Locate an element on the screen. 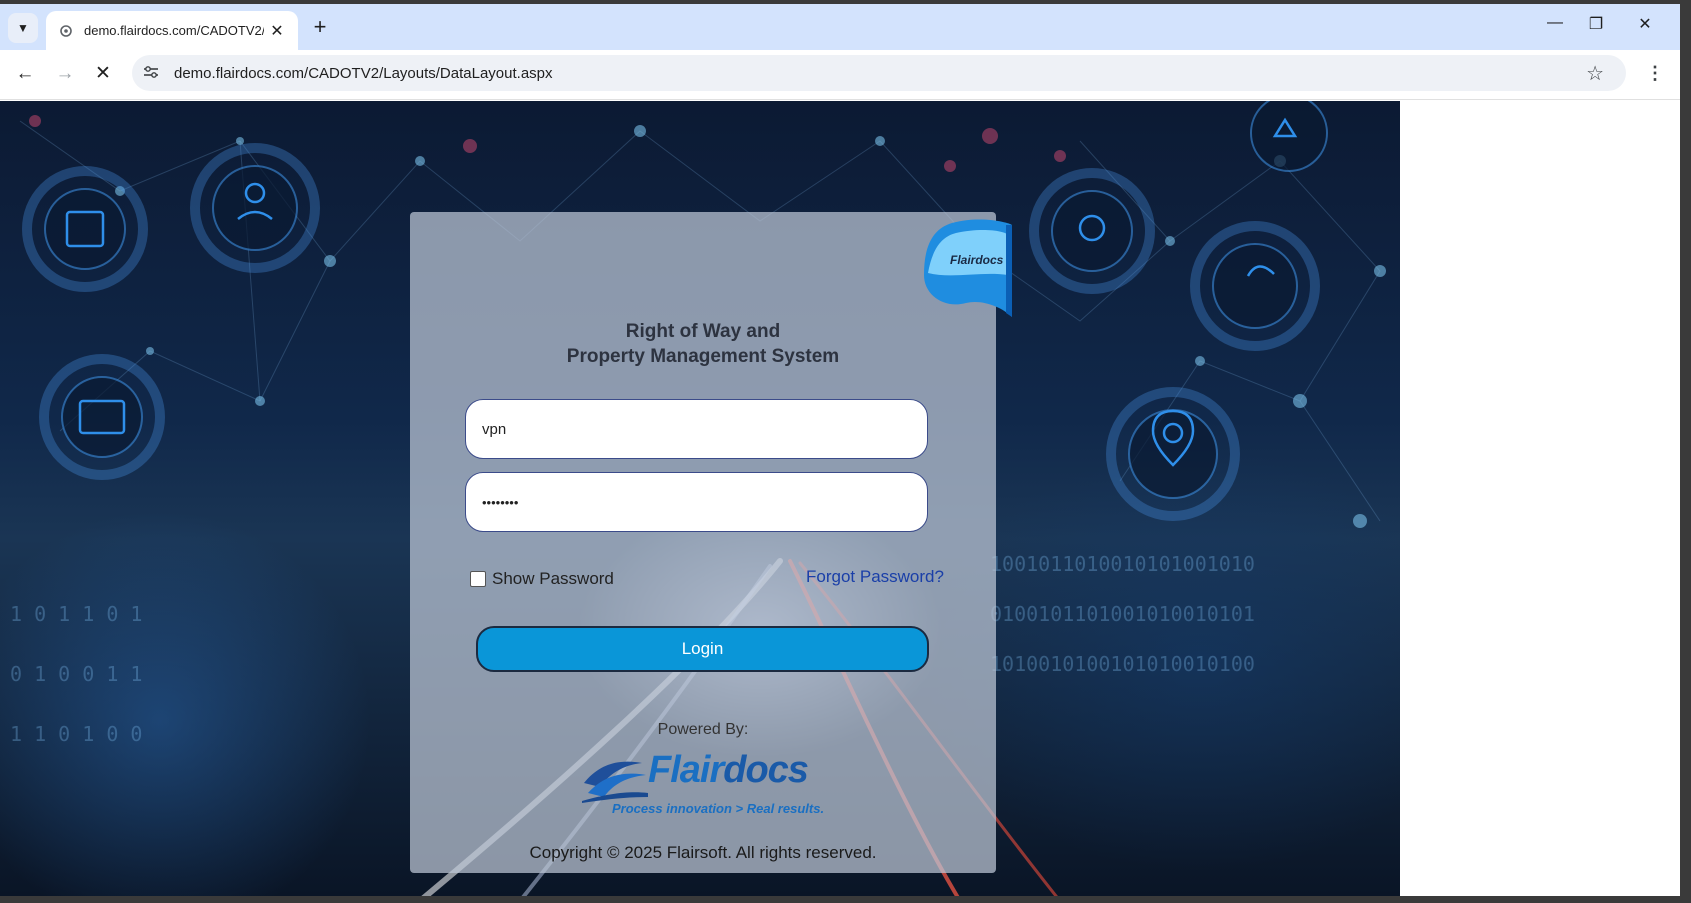 This screenshot has width=1691, height=903. logo-wordmark-flair: Flair is located at coordinates (686, 770).